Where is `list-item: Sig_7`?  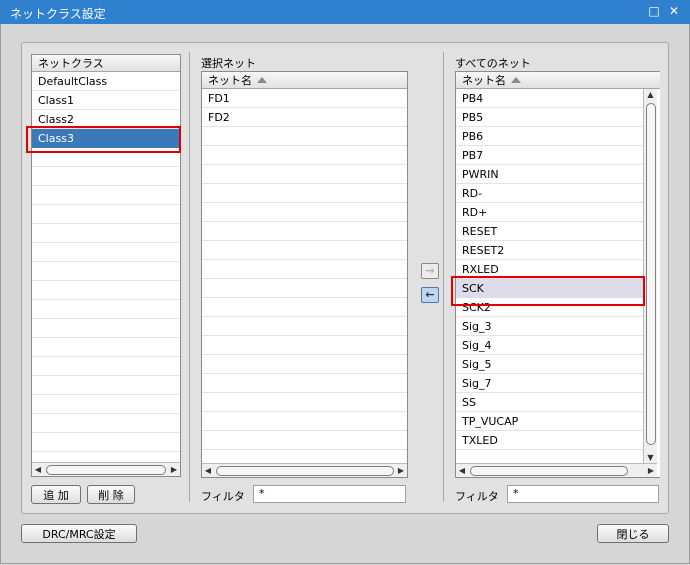
list-item: Sig_7 is located at coordinates (550, 383).